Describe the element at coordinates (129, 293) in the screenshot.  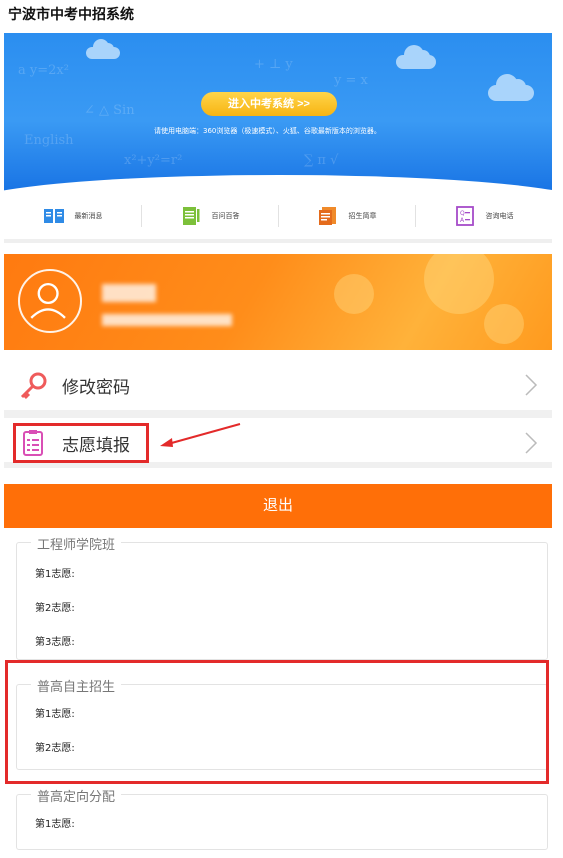
I see `user-name-redacted` at that location.